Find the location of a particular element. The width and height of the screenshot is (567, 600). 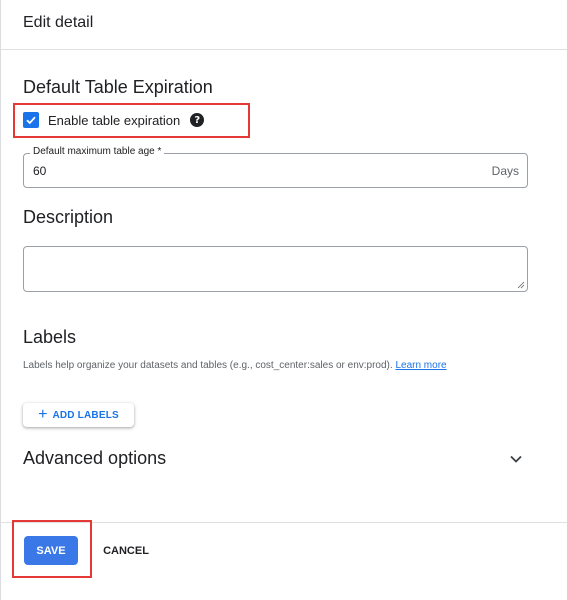

labels-section-title: Labels is located at coordinates (50, 337).